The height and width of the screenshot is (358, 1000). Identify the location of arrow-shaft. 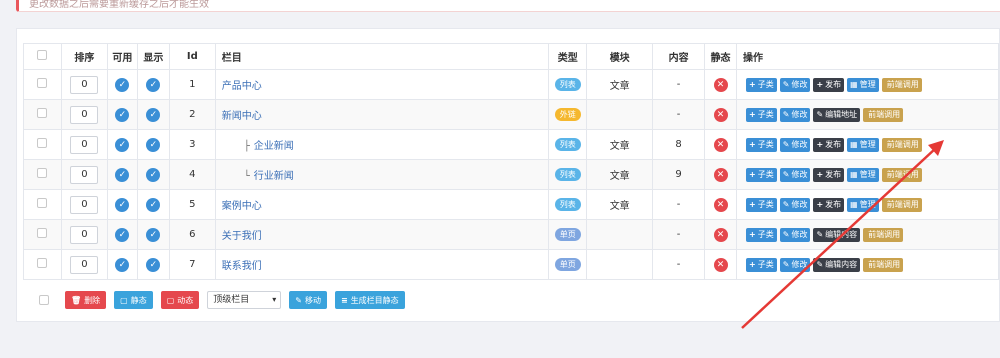
(839, 238).